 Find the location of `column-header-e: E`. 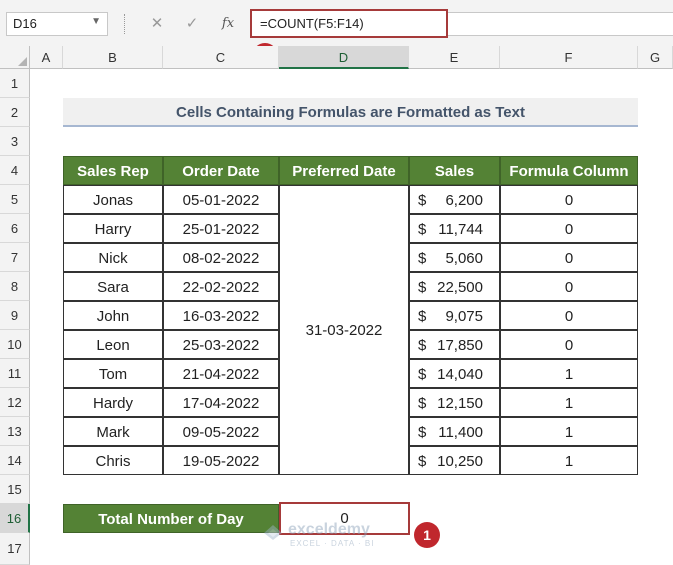

column-header-e: E is located at coordinates (454, 57).